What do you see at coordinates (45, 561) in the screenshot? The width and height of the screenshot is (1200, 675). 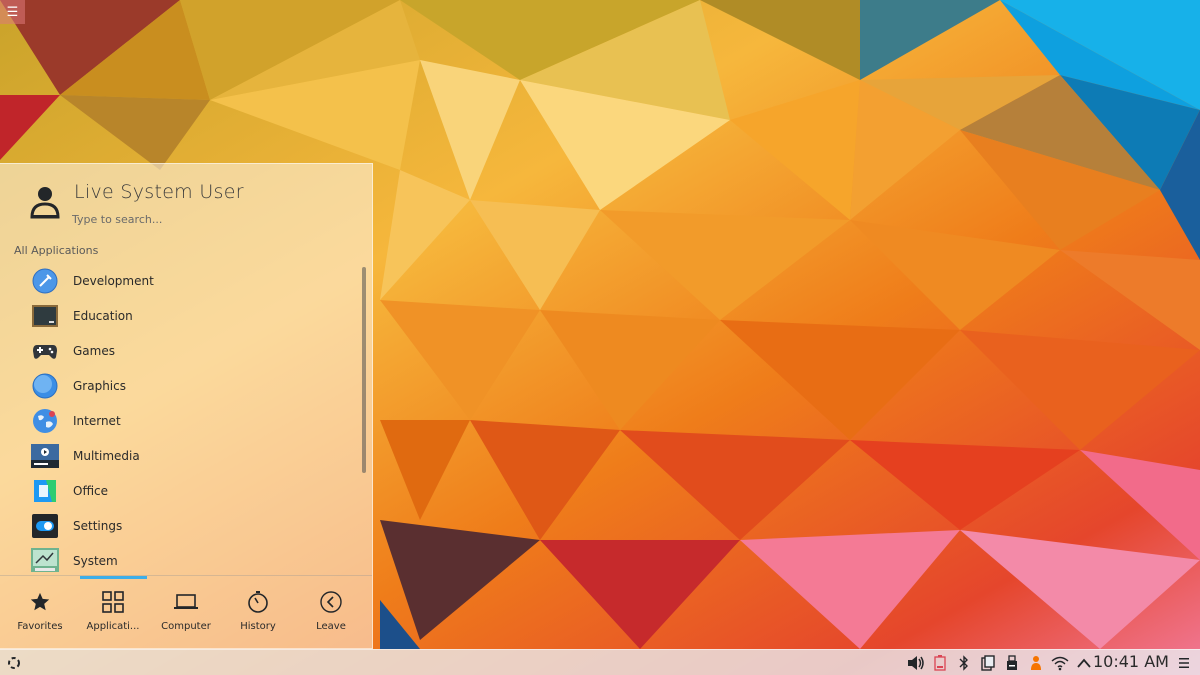 I see `system-icon` at bounding box center [45, 561].